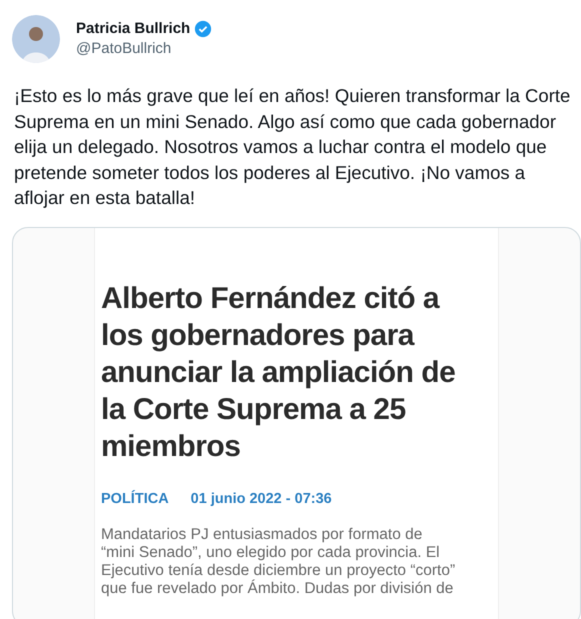 The width and height of the screenshot is (581, 619). What do you see at coordinates (271, 298) in the screenshot?
I see `headline-line: Alberto Fernández citó a` at bounding box center [271, 298].